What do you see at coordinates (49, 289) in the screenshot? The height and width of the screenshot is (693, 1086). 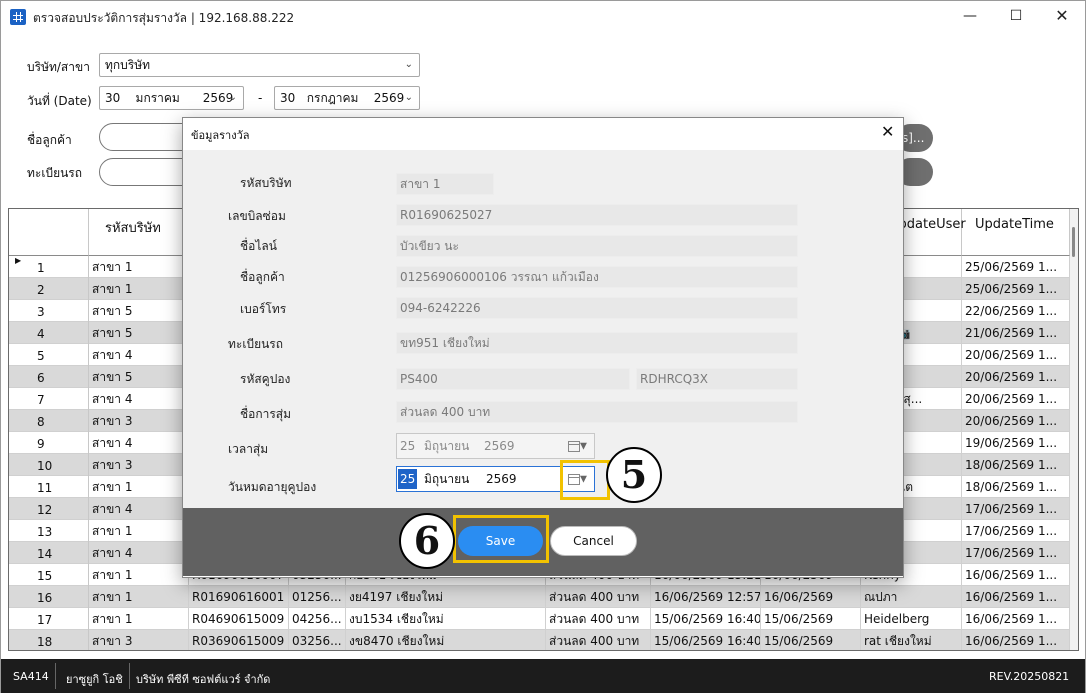 I see `row-number: 2` at bounding box center [49, 289].